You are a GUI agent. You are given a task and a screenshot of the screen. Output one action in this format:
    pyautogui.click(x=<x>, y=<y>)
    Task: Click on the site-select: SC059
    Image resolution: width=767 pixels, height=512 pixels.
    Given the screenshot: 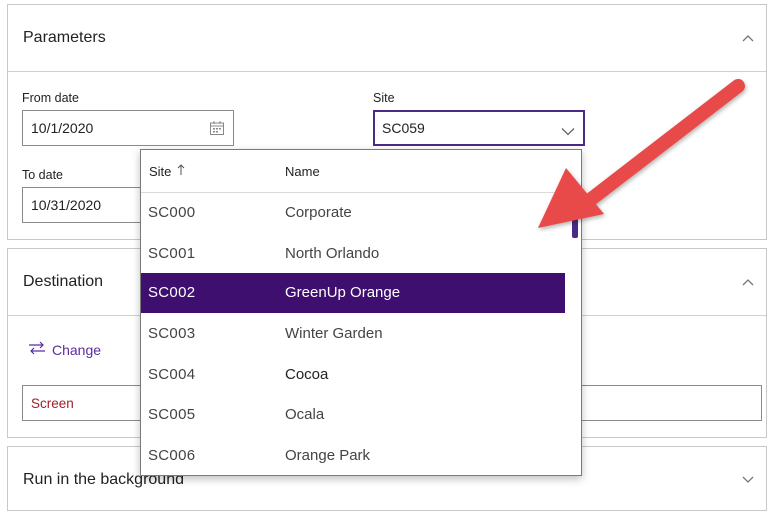 What is the action you would take?
    pyautogui.click(x=479, y=128)
    